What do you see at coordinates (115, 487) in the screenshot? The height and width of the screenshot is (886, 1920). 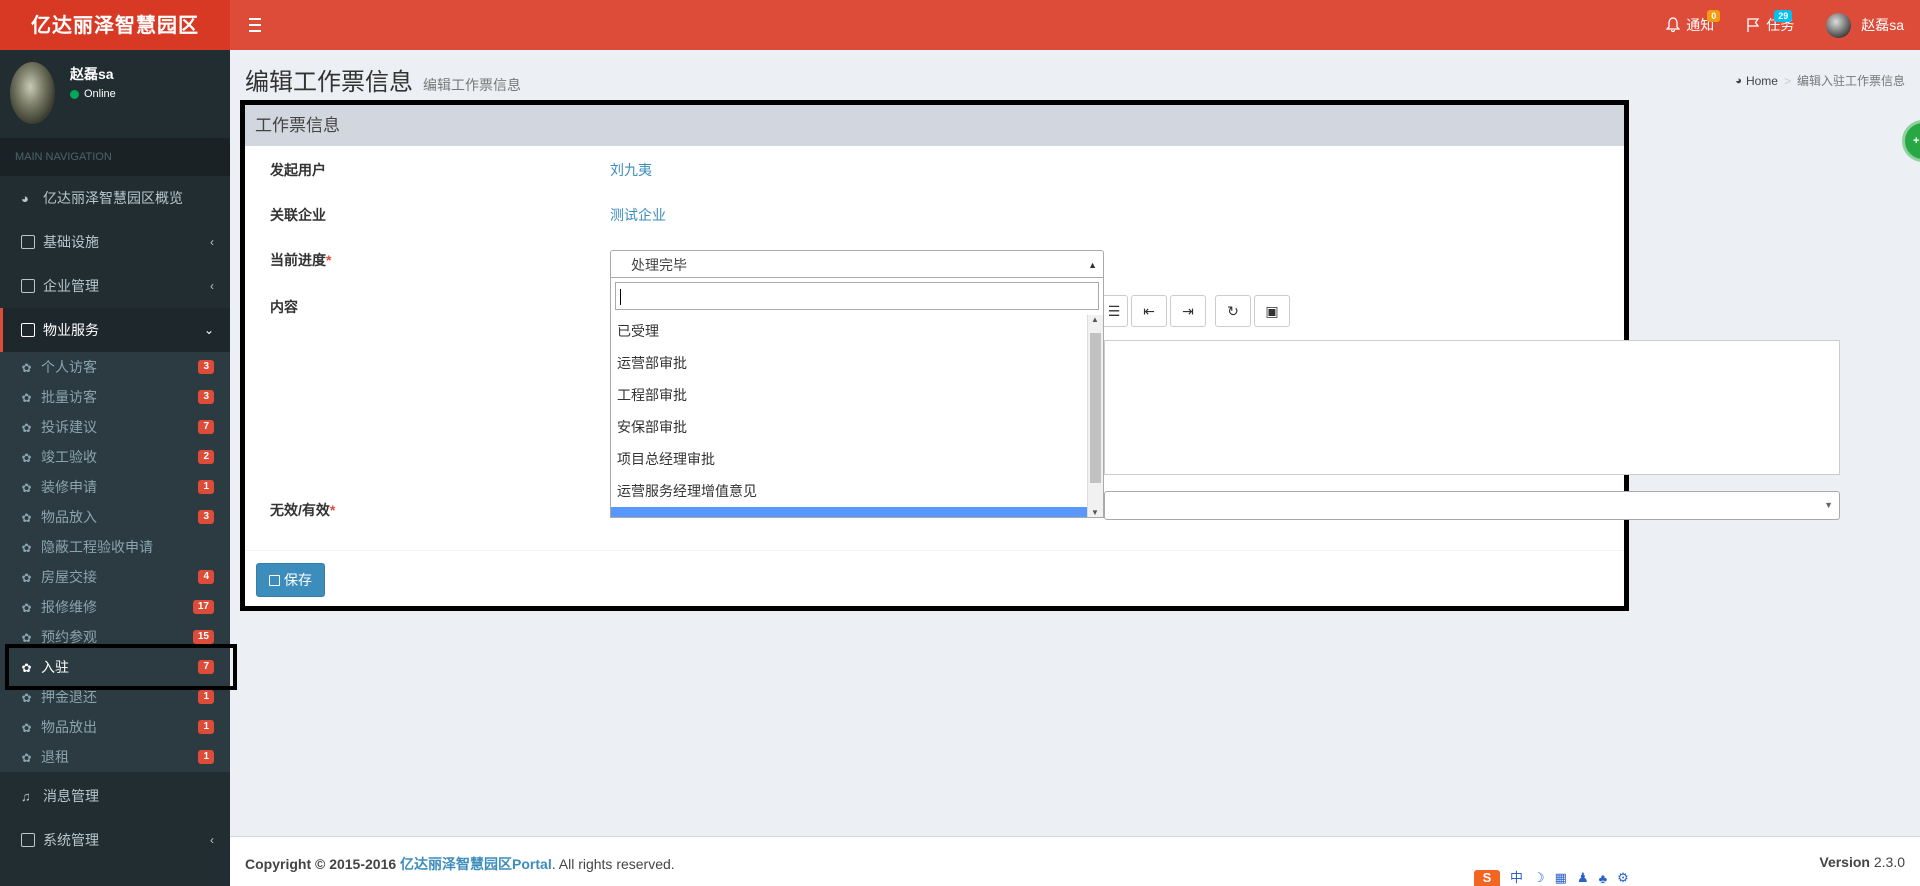 I see `sidebar-subitem-renovation: ✿ 装修申请 1` at bounding box center [115, 487].